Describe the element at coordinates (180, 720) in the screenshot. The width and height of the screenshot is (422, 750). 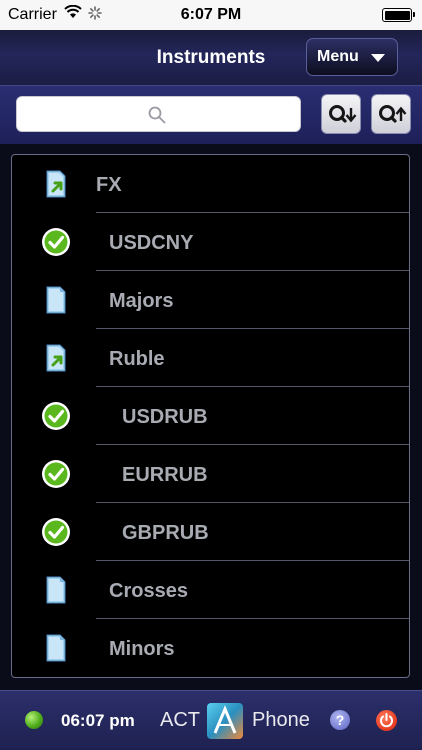
I see `brand-text-left: ACT` at that location.